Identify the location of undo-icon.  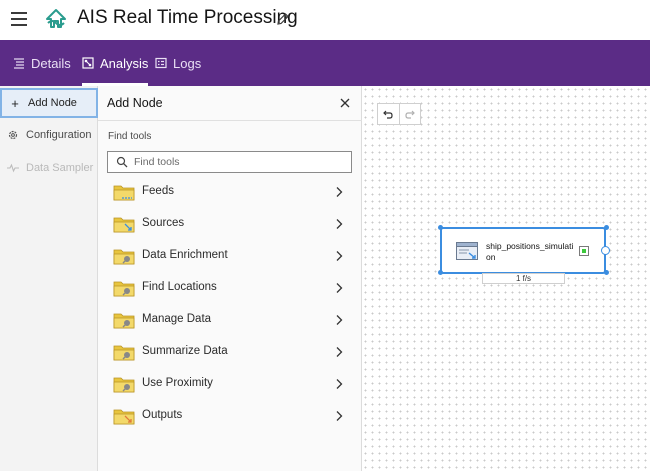
(388, 114).